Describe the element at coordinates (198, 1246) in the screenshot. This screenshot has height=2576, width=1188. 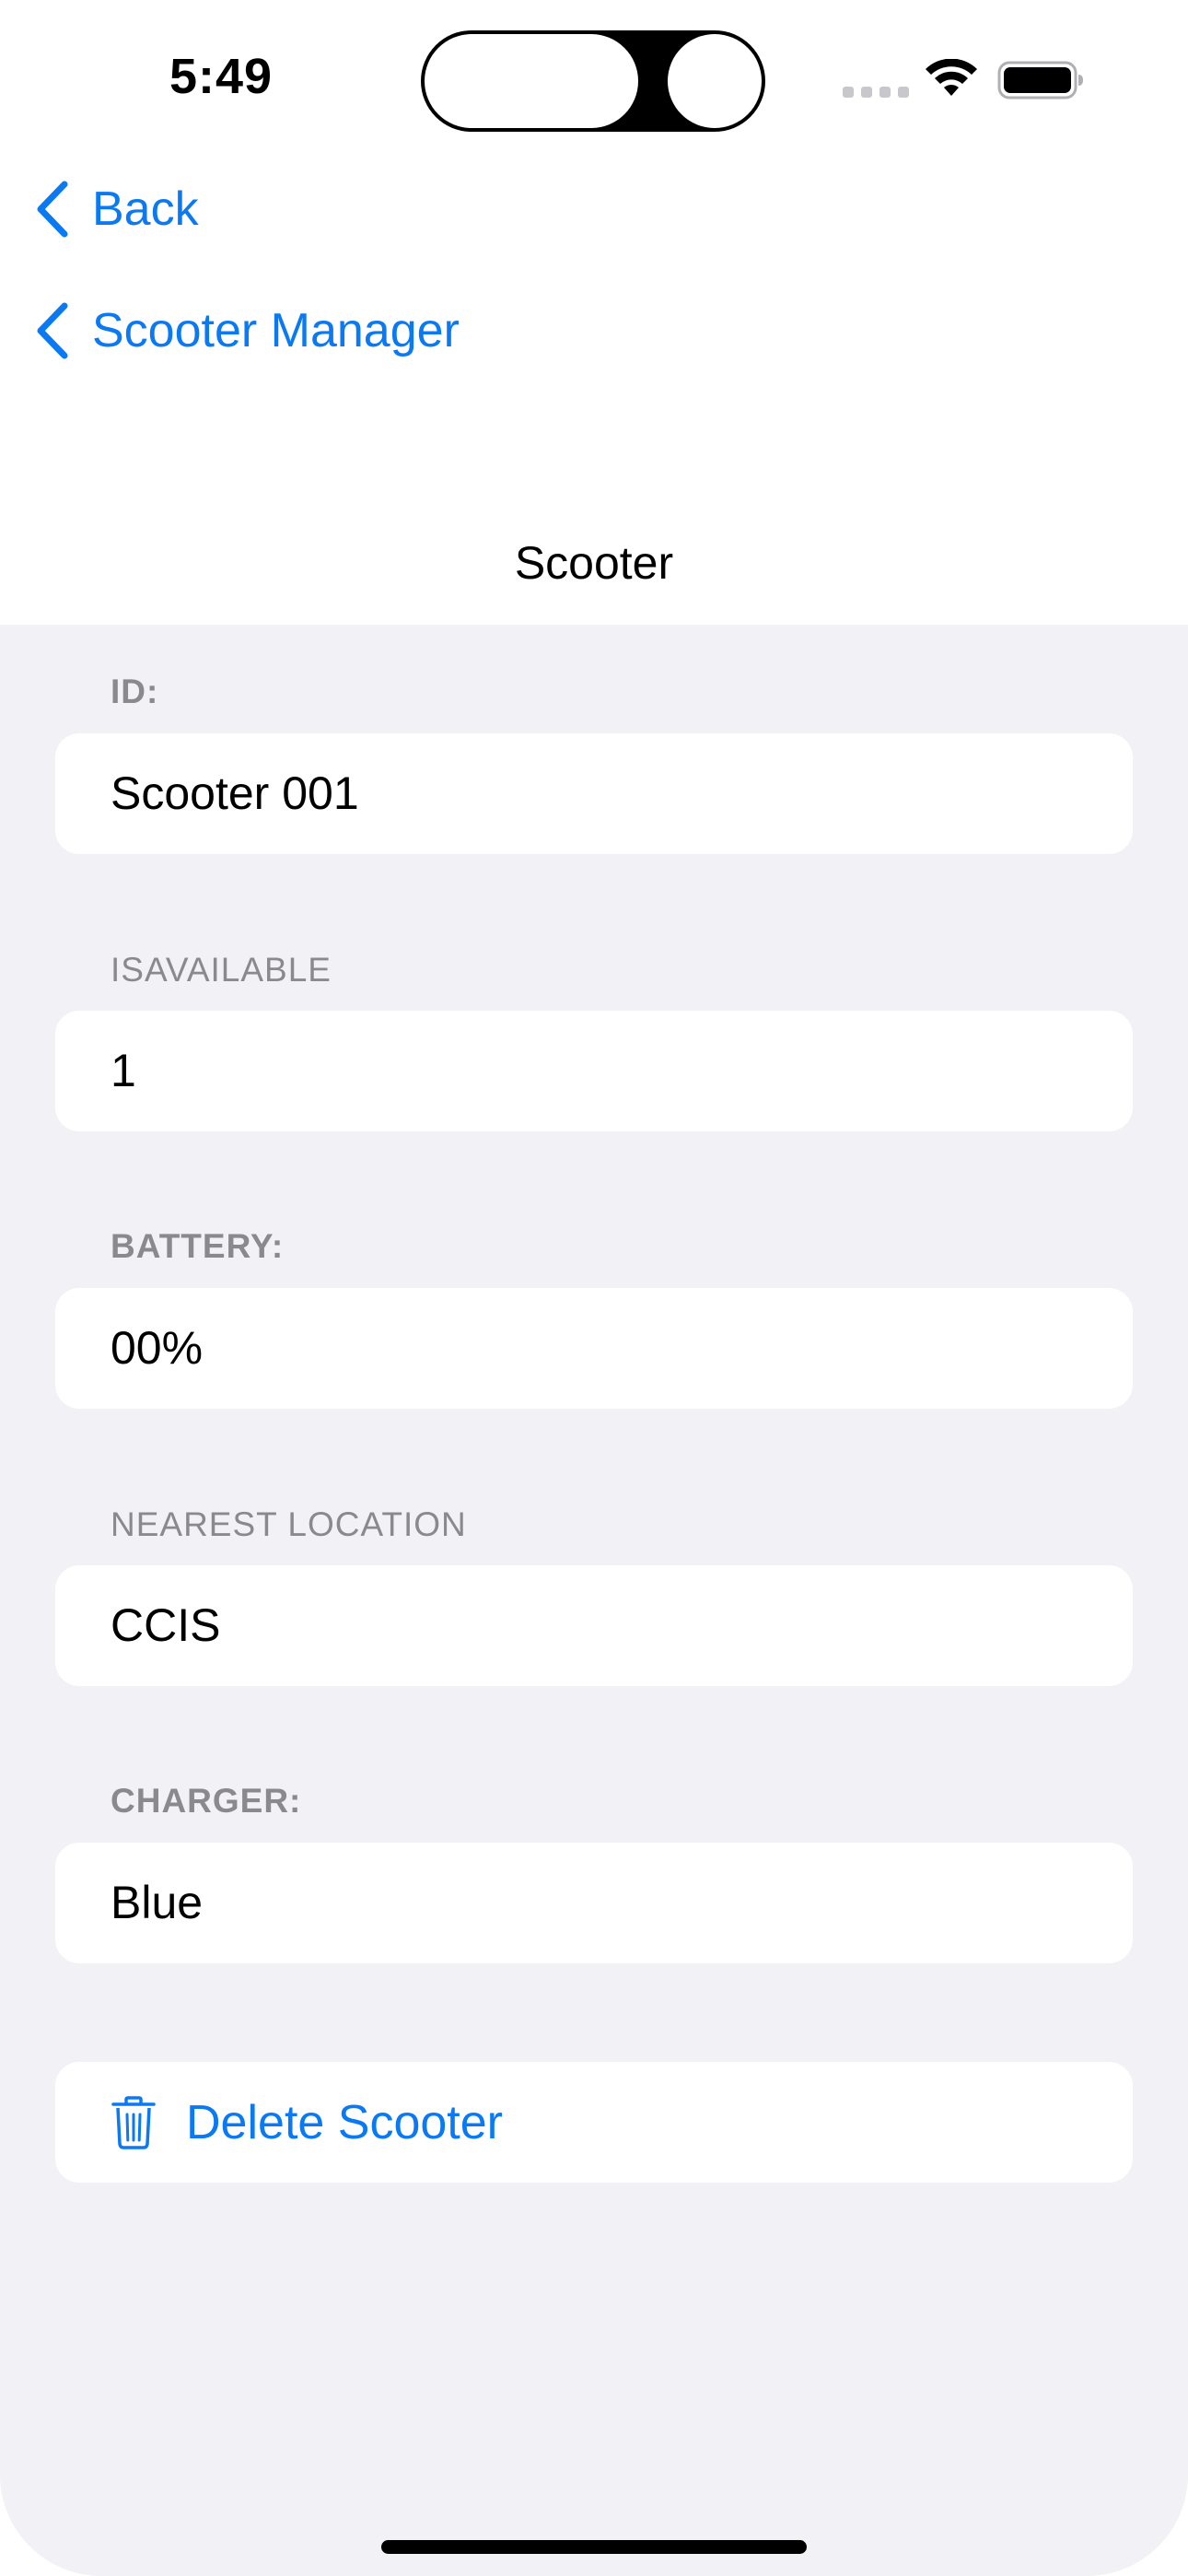
I see `battery-label: BATTERY:` at that location.